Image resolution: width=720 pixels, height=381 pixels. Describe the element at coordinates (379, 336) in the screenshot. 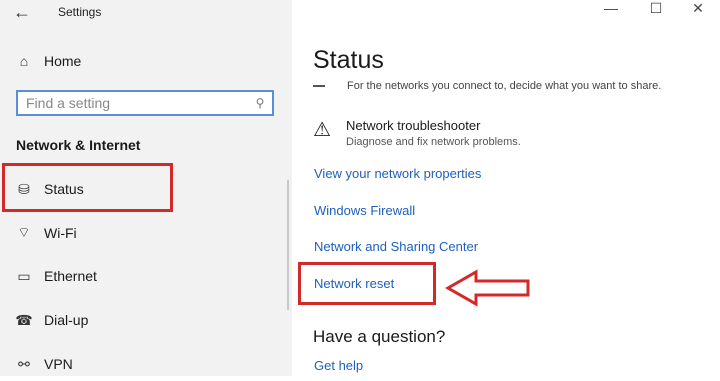

I see `question-heading: Have a question?` at that location.